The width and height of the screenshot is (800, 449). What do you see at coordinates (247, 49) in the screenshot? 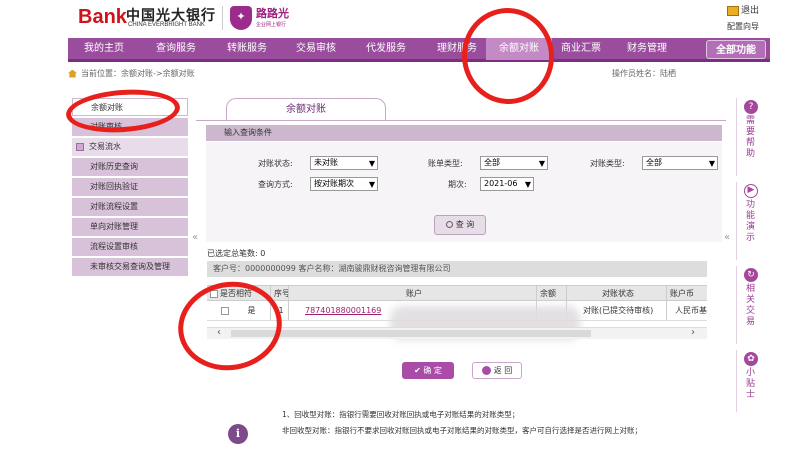
I see `nav-item-transfer: 转账服务` at bounding box center [247, 49].